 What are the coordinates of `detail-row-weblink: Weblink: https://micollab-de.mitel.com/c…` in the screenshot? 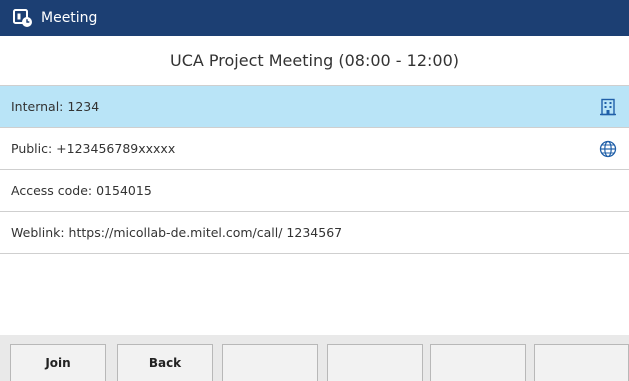 It's located at (314, 233).